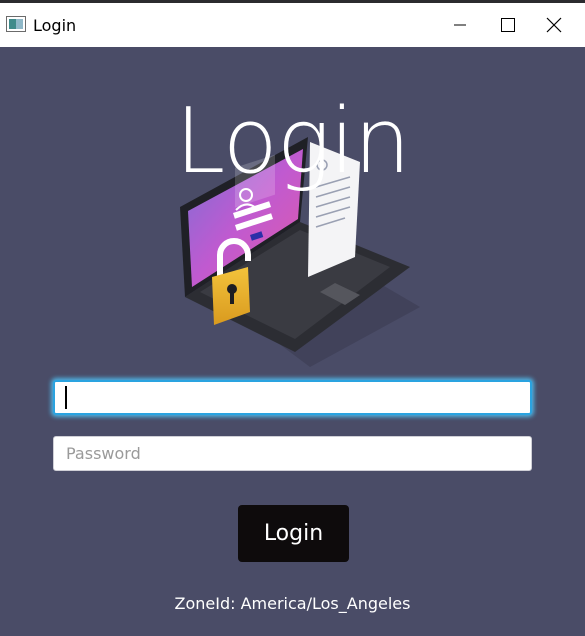 This screenshot has width=585, height=636. I want to click on minimize-button, so click(460, 25).